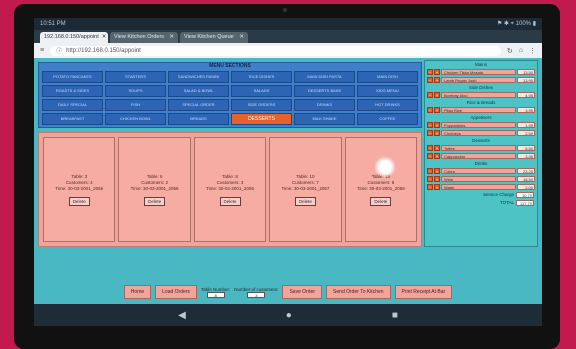  I want to click on order-item-name: Bombay Aloo, so click(478, 95).